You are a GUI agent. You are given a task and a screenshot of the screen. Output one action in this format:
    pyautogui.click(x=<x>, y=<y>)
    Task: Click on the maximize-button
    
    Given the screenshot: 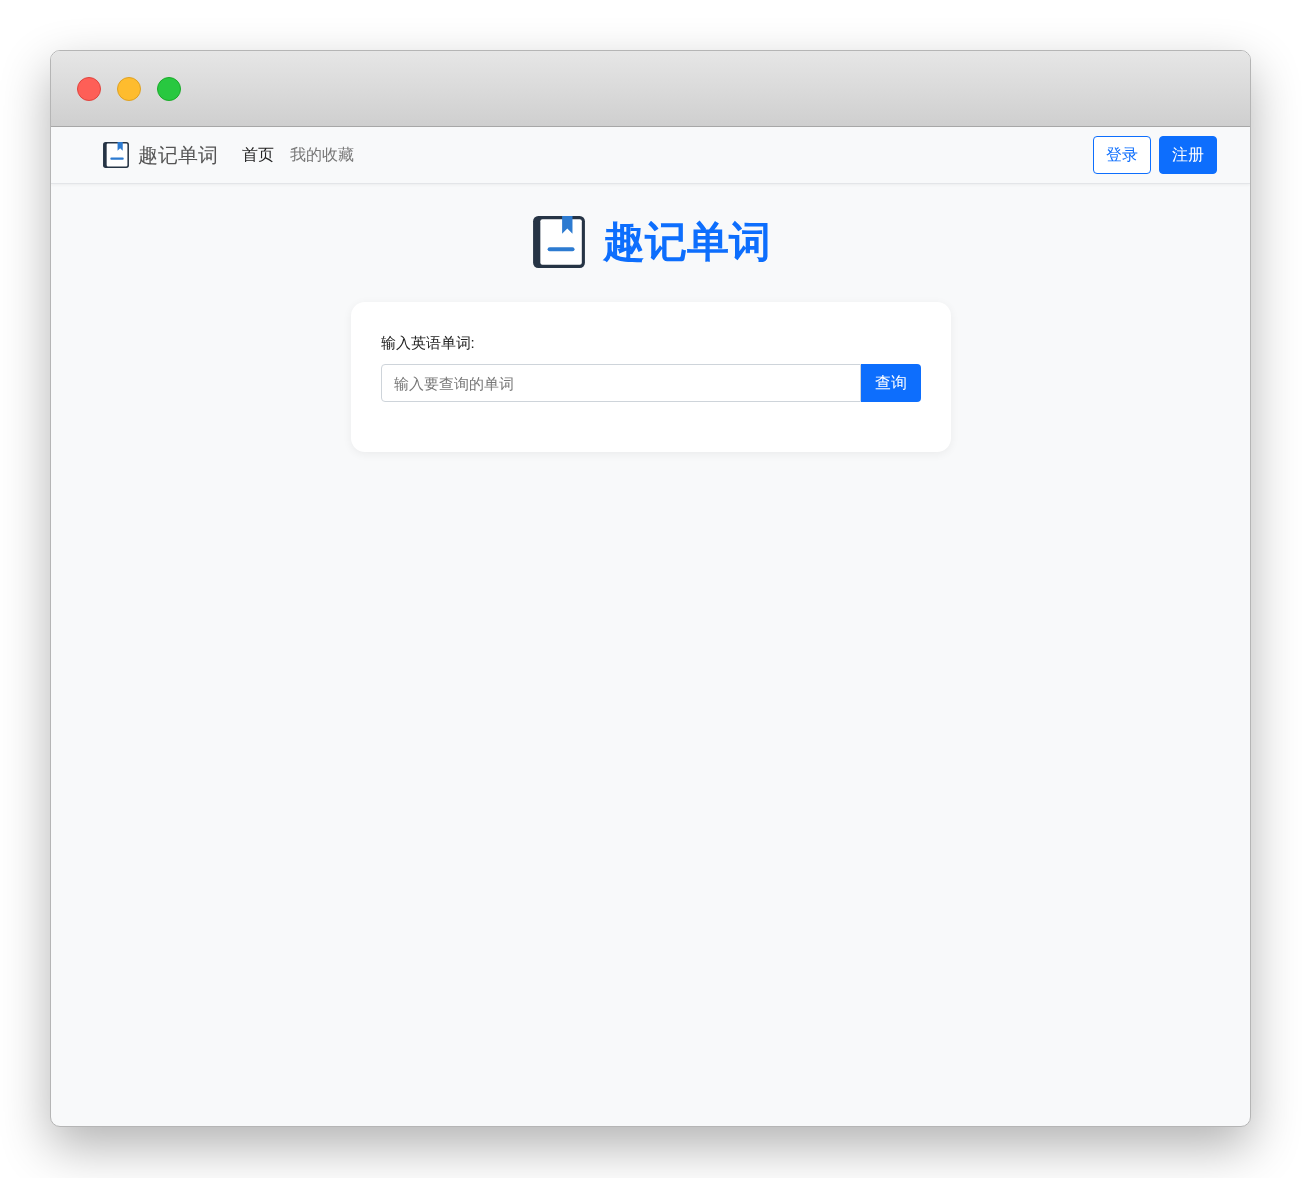 What is the action you would take?
    pyautogui.click(x=169, y=88)
    